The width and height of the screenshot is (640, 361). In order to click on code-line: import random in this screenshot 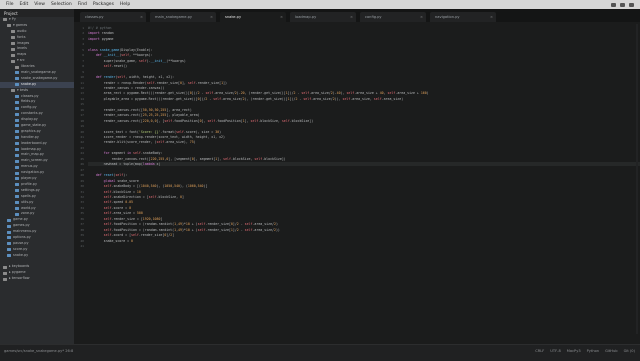, I will do `click(100, 33)`.